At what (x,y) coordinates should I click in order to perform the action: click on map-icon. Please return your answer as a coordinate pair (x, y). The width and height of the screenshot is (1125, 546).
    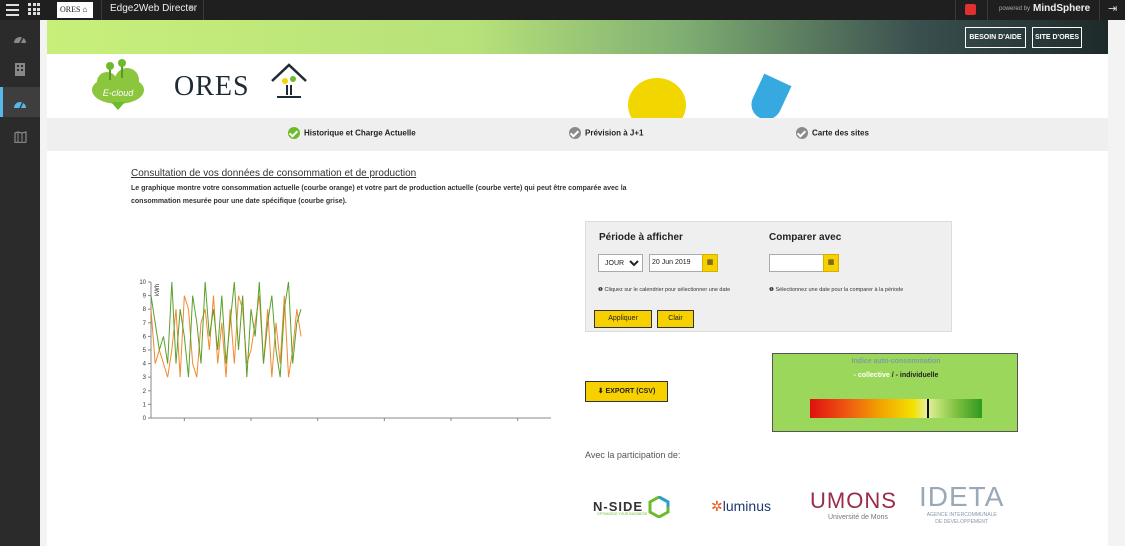
    Looking at the image, I should click on (20, 136).